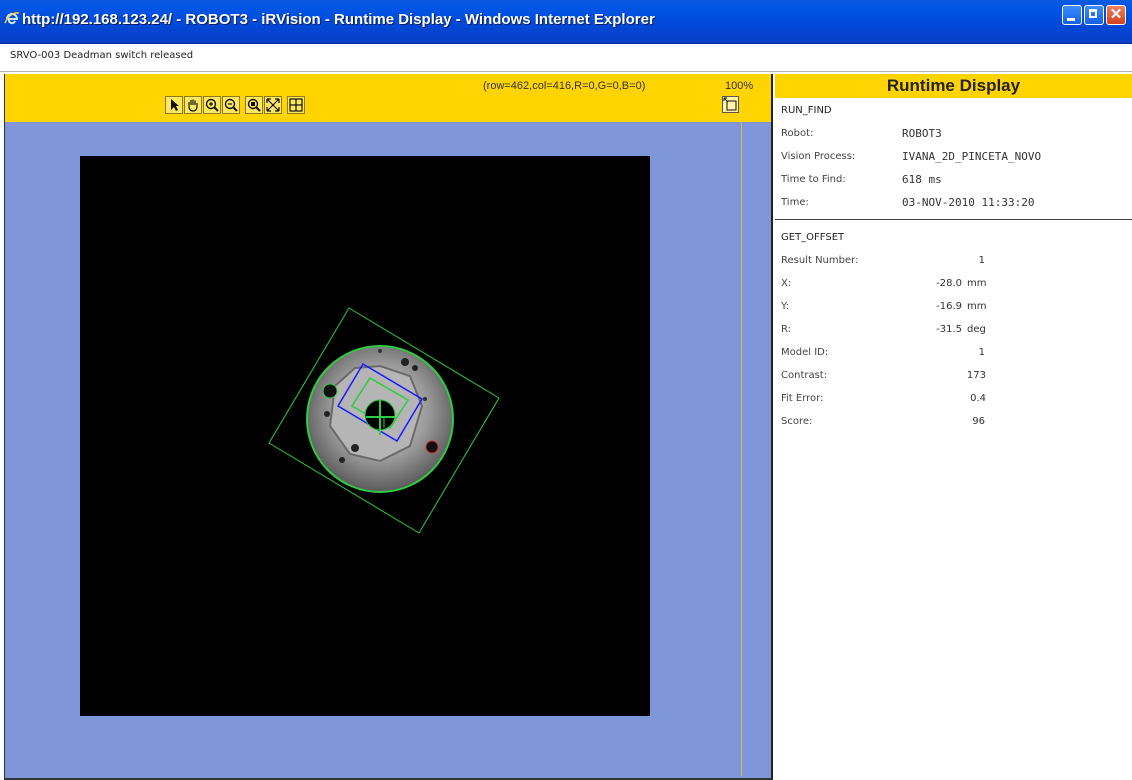 Image resolution: width=1132 pixels, height=780 pixels. Describe the element at coordinates (296, 105) in the screenshot. I see `grid-icon` at that location.